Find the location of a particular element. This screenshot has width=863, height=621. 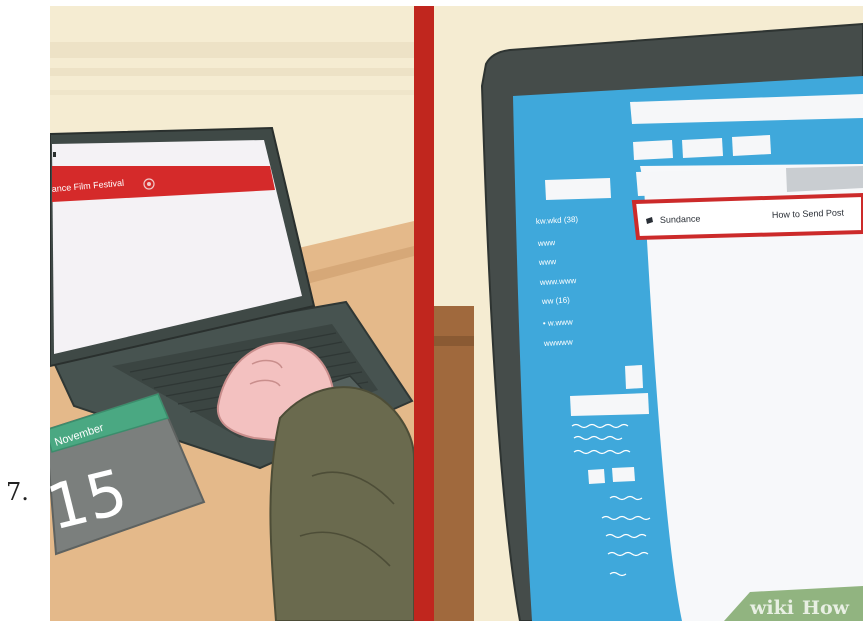

watermark-wiki: wiki is located at coordinates (771, 608).